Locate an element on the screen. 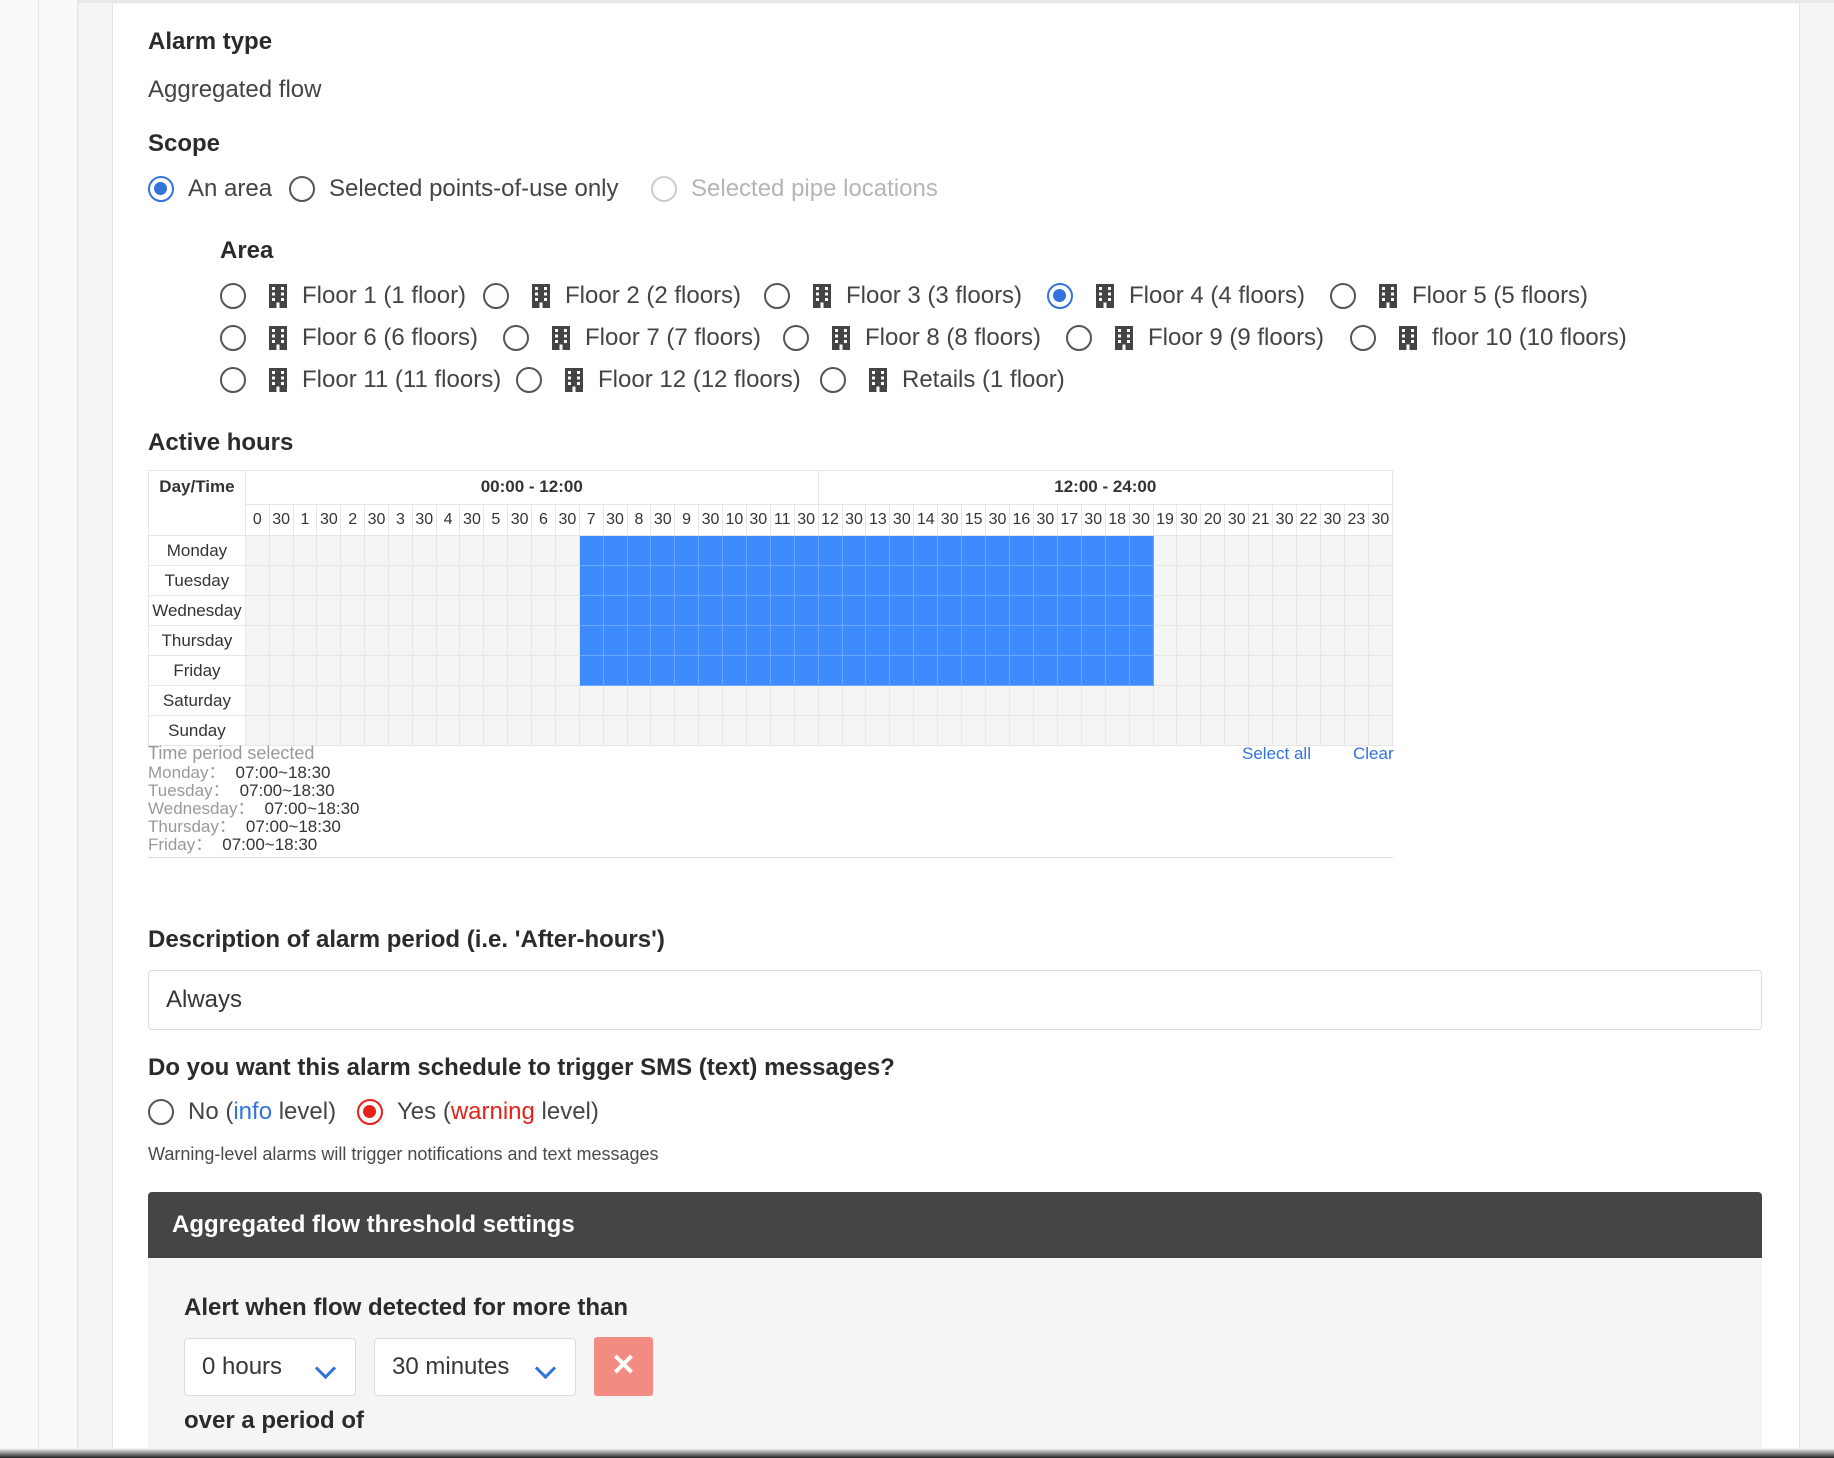 The width and height of the screenshot is (1834, 1458). scope-radio is located at coordinates (161, 189).